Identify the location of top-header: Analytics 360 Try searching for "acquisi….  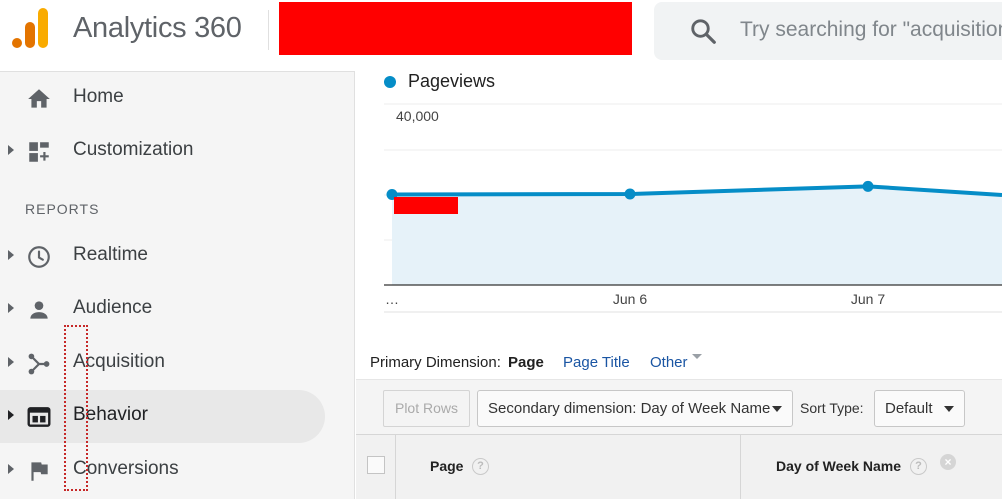
(501, 35).